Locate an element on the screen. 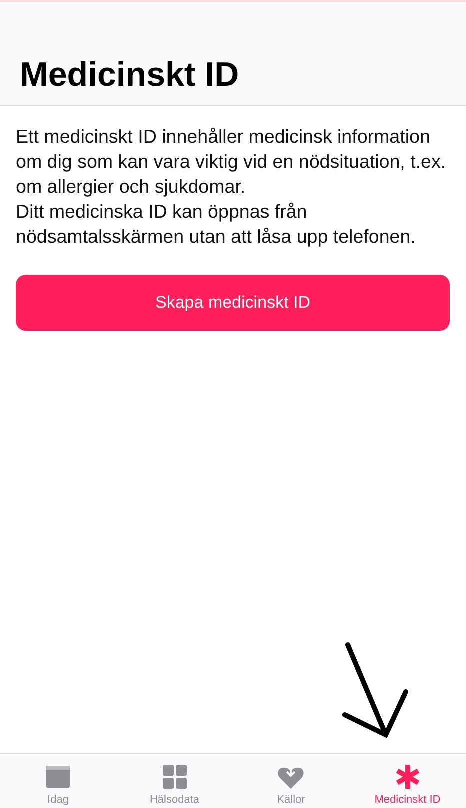 Image resolution: width=466 pixels, height=808 pixels. tab: Hälsodata is located at coordinates (174, 781).